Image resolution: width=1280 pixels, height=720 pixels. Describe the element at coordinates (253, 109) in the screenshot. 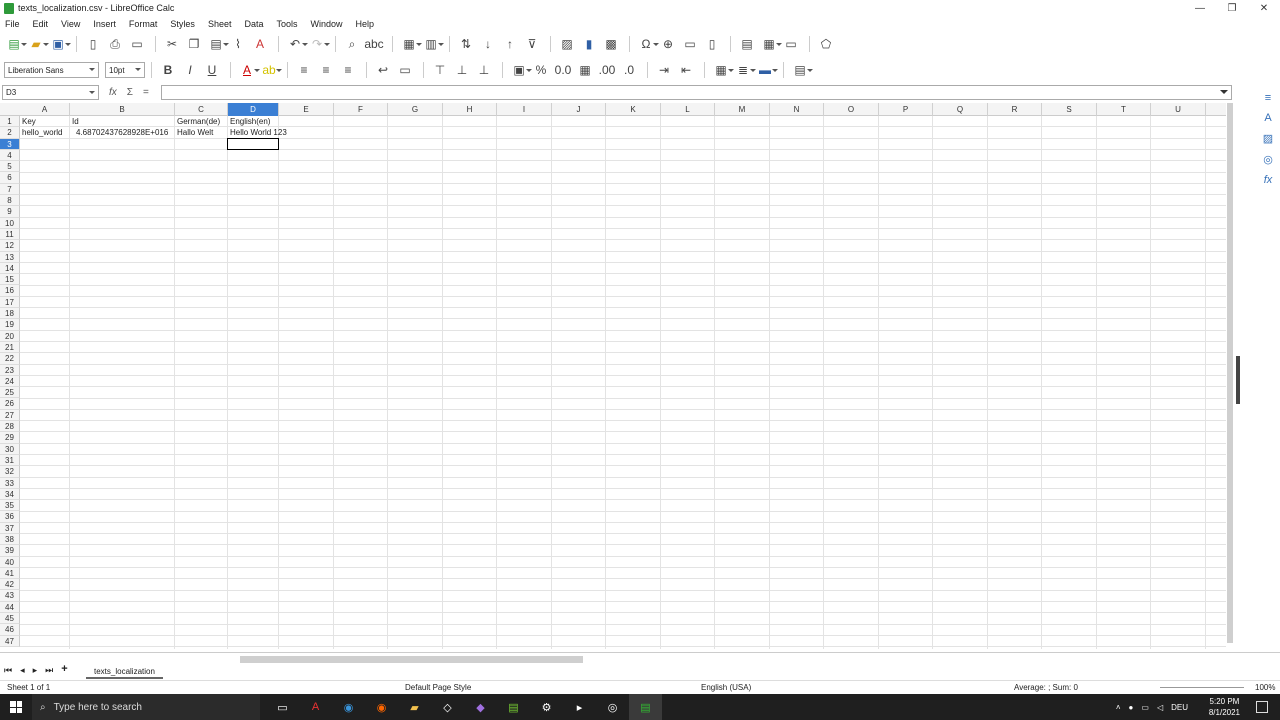

I see `column-header-d: D` at that location.